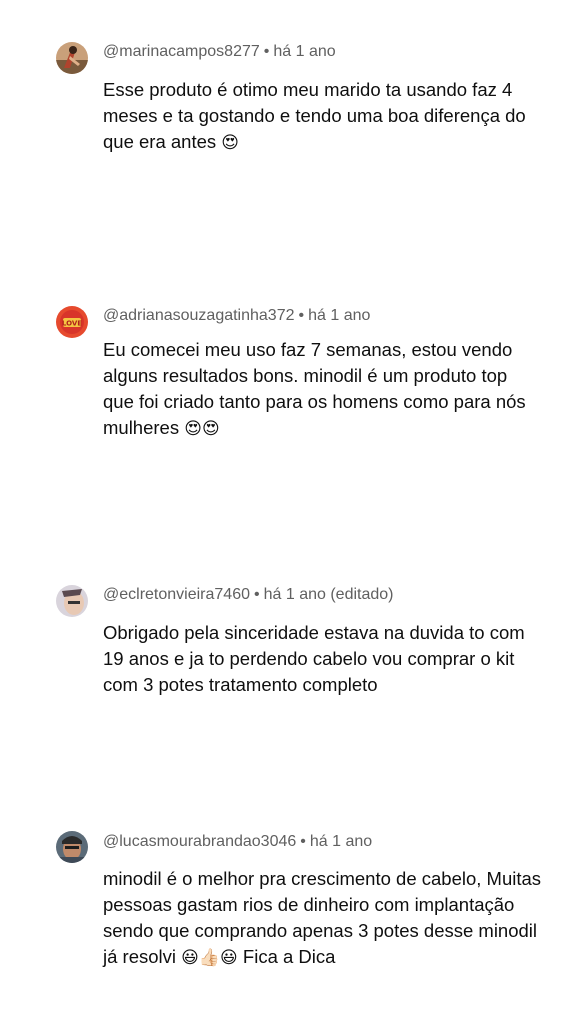  What do you see at coordinates (230, 143) in the screenshot?
I see `heart-eyes-emoji-icon: 😍` at bounding box center [230, 143].